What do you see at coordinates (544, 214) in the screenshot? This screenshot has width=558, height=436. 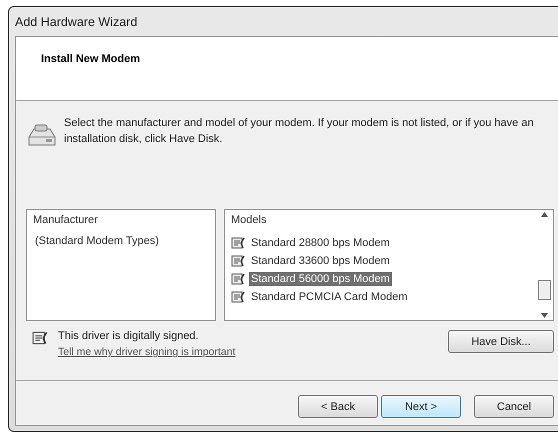 I see `scroll-up-icon` at bounding box center [544, 214].